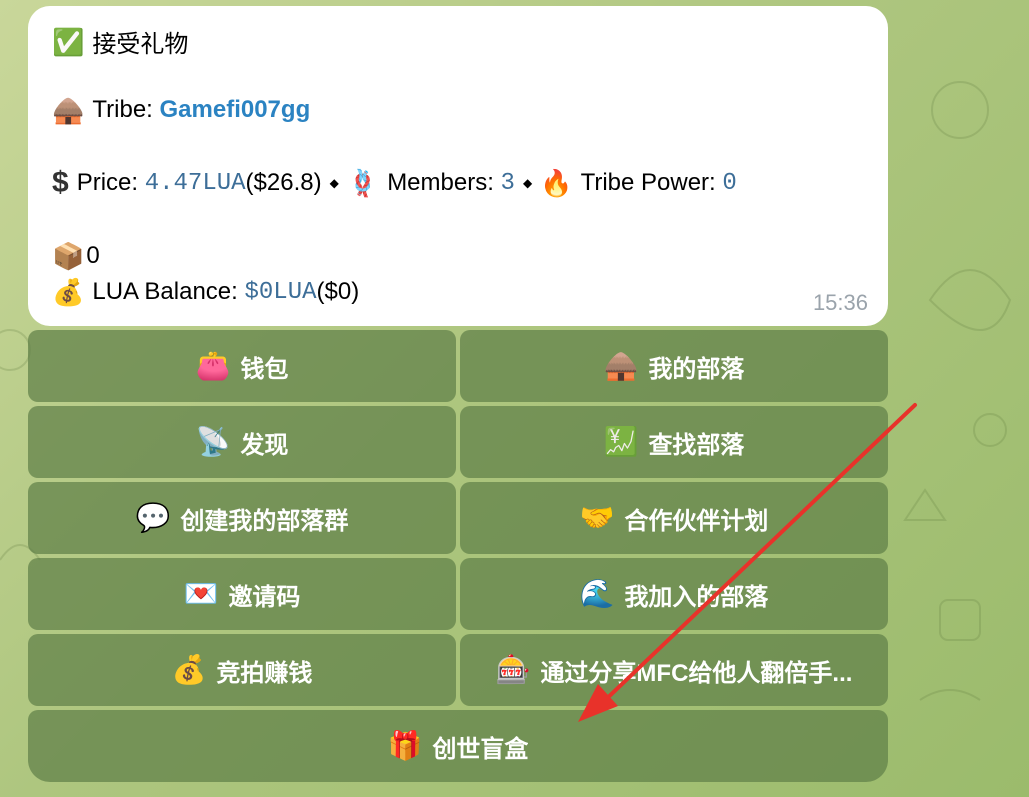 This screenshot has height=797, width=1029. I want to click on gift-icon: 🎁, so click(405, 745).